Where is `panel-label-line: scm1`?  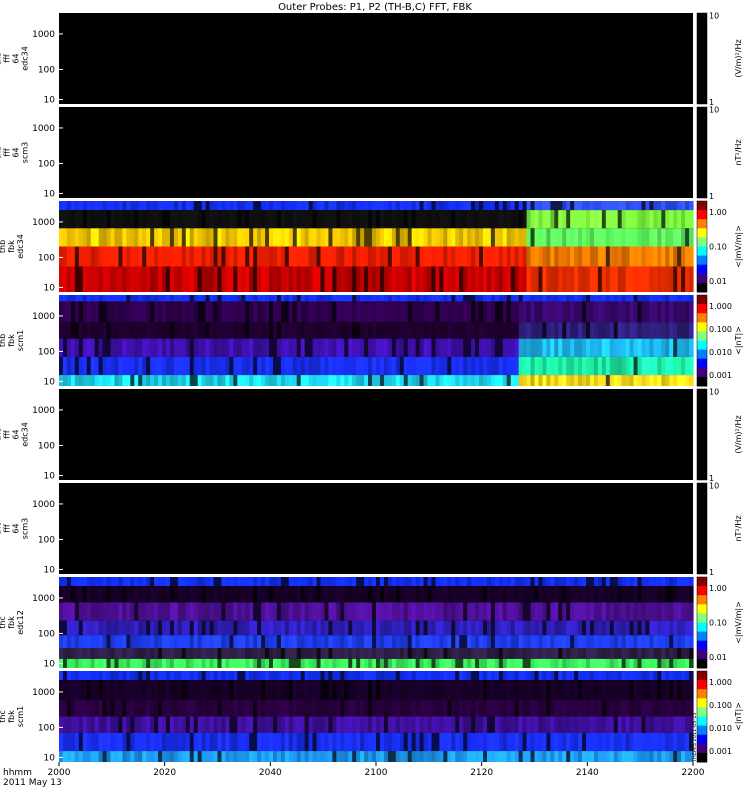
panel-label-line: scm1 is located at coordinates (20, 340).